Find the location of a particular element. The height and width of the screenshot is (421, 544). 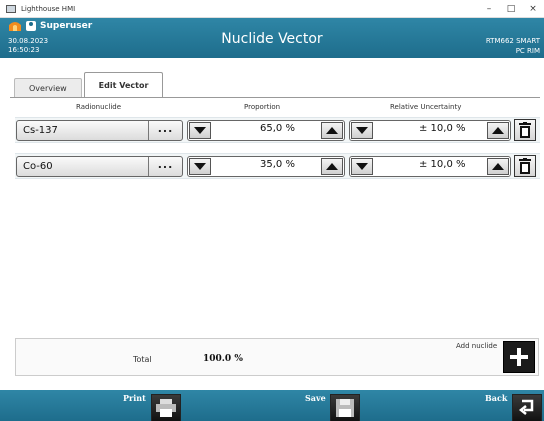

tab-overview: Overview is located at coordinates (48, 88).